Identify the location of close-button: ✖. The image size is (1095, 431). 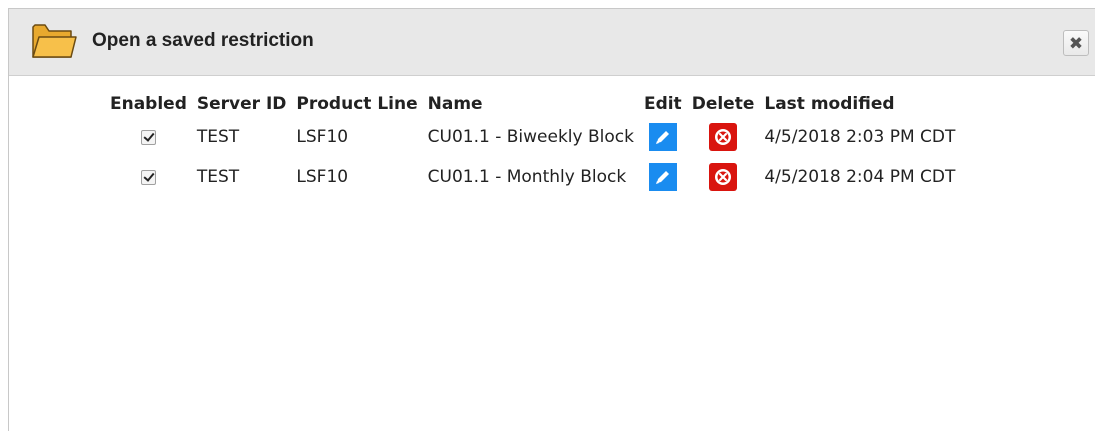
(1076, 43).